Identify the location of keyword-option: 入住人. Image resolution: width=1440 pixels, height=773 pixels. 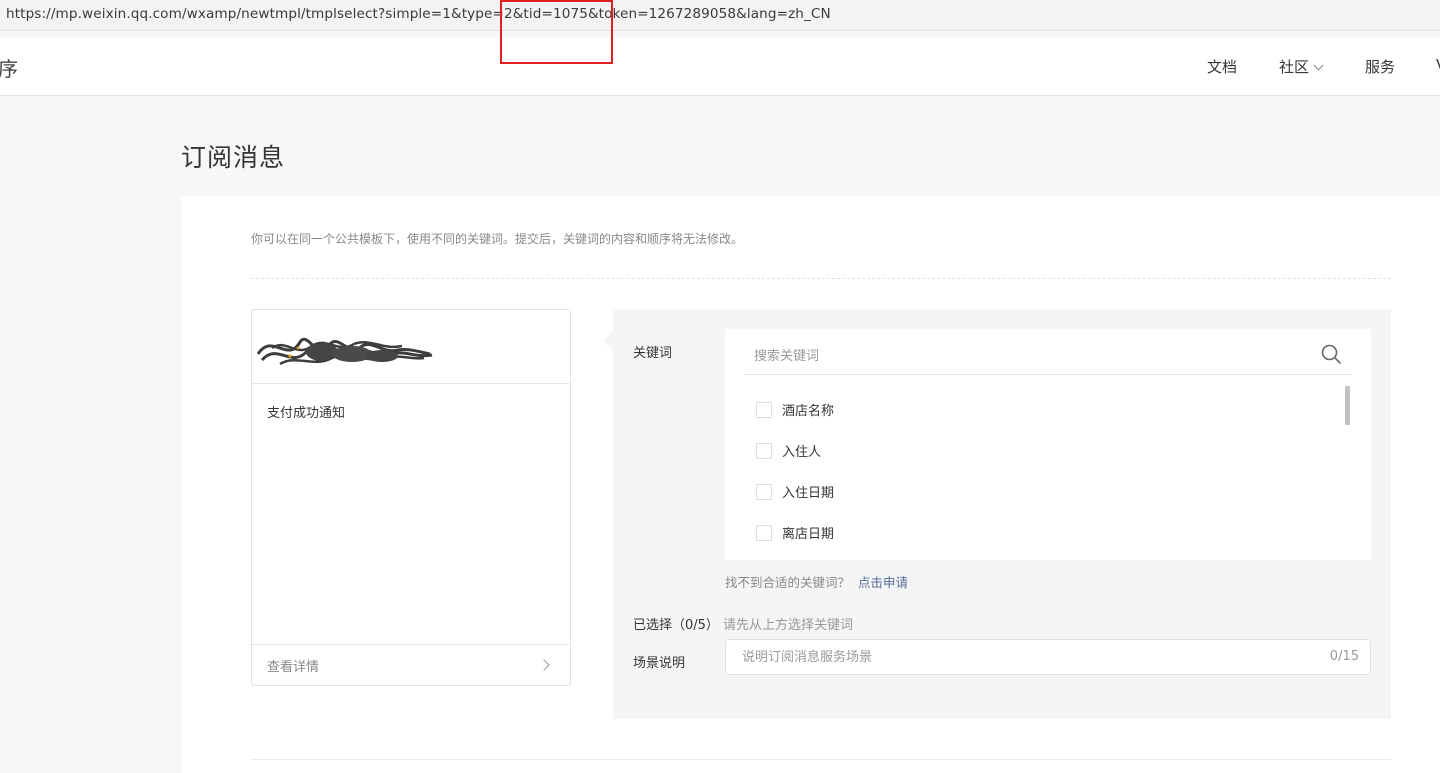
(795, 450).